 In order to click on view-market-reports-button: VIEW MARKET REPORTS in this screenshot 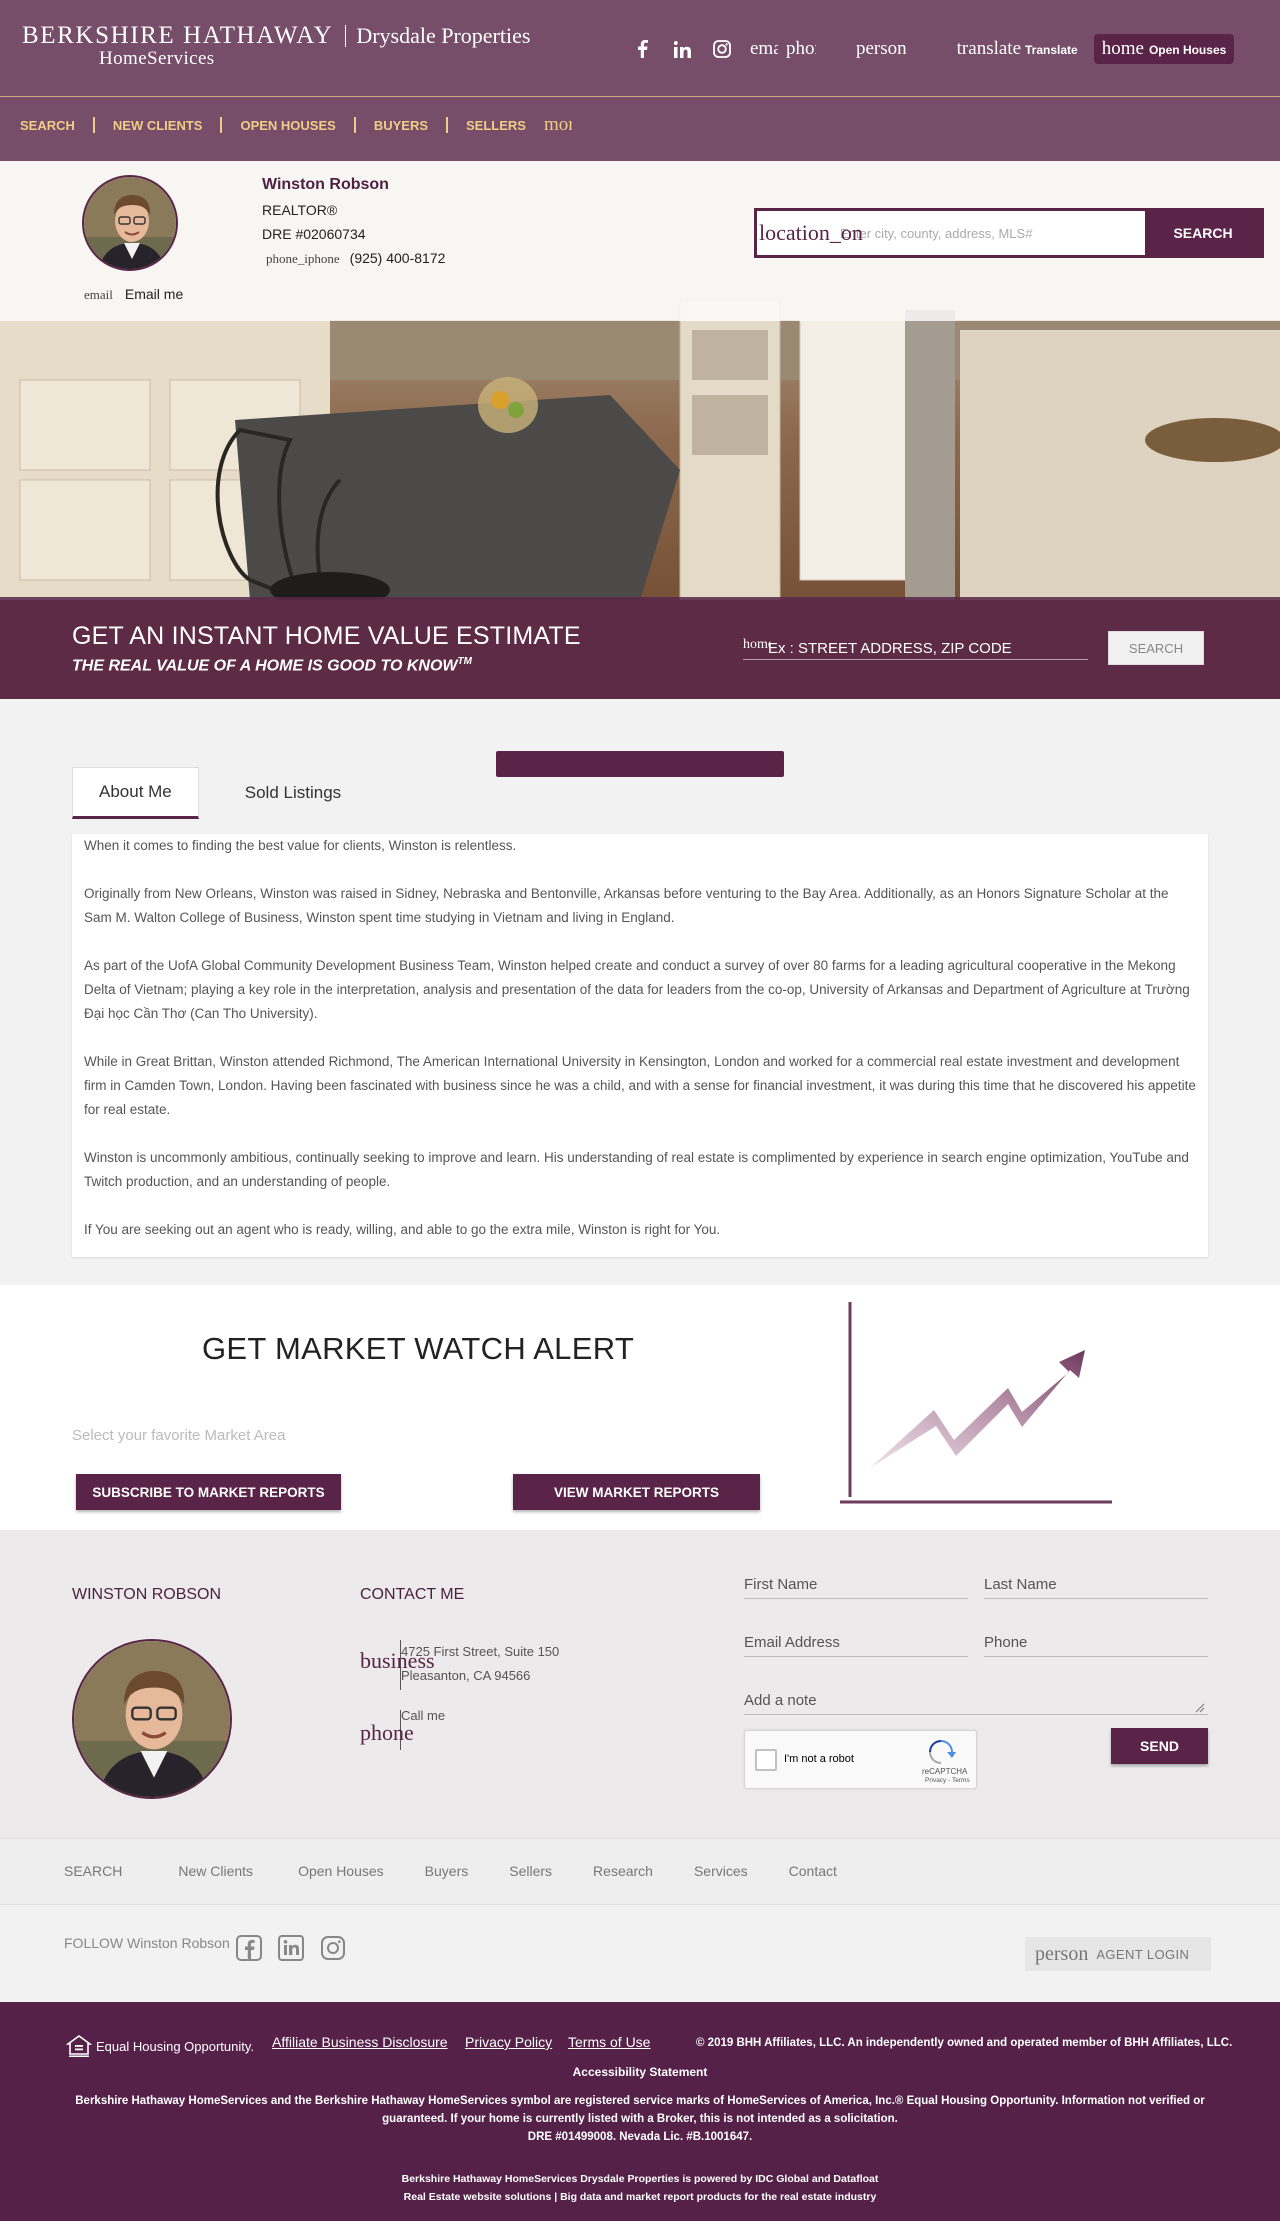, I will do `click(636, 1492)`.